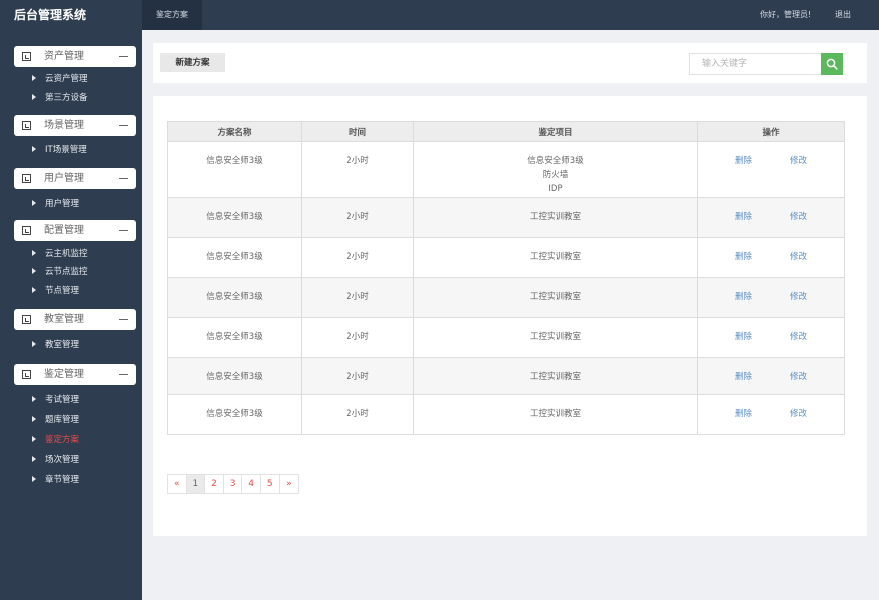 The width and height of the screenshot is (879, 600). I want to click on logout-link: 退出, so click(843, 15).